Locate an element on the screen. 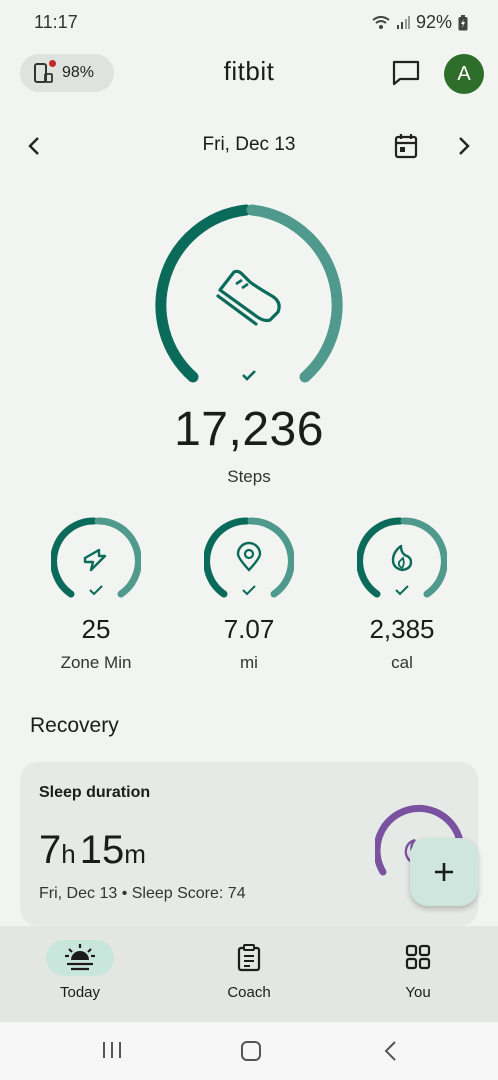 This screenshot has width=498, height=1080. wifi-icon is located at coordinates (381, 22).